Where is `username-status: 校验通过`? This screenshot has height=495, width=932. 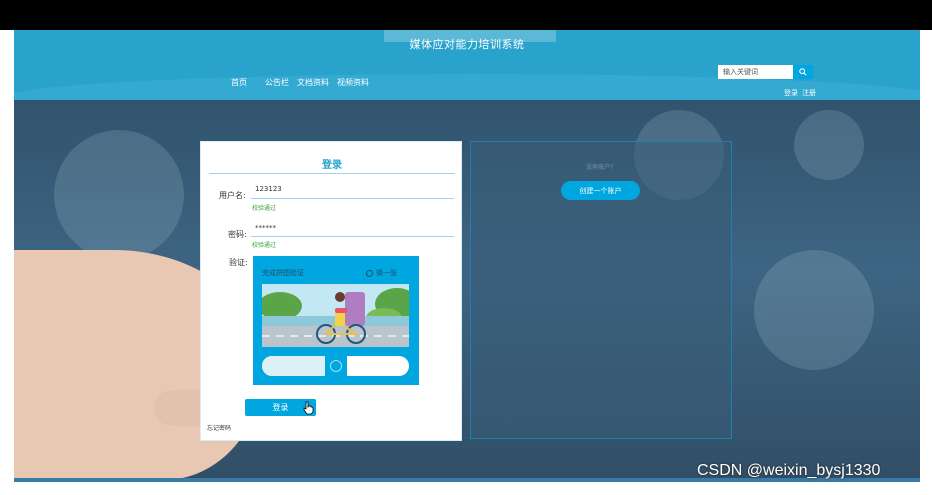 username-status: 校验通过 is located at coordinates (264, 208).